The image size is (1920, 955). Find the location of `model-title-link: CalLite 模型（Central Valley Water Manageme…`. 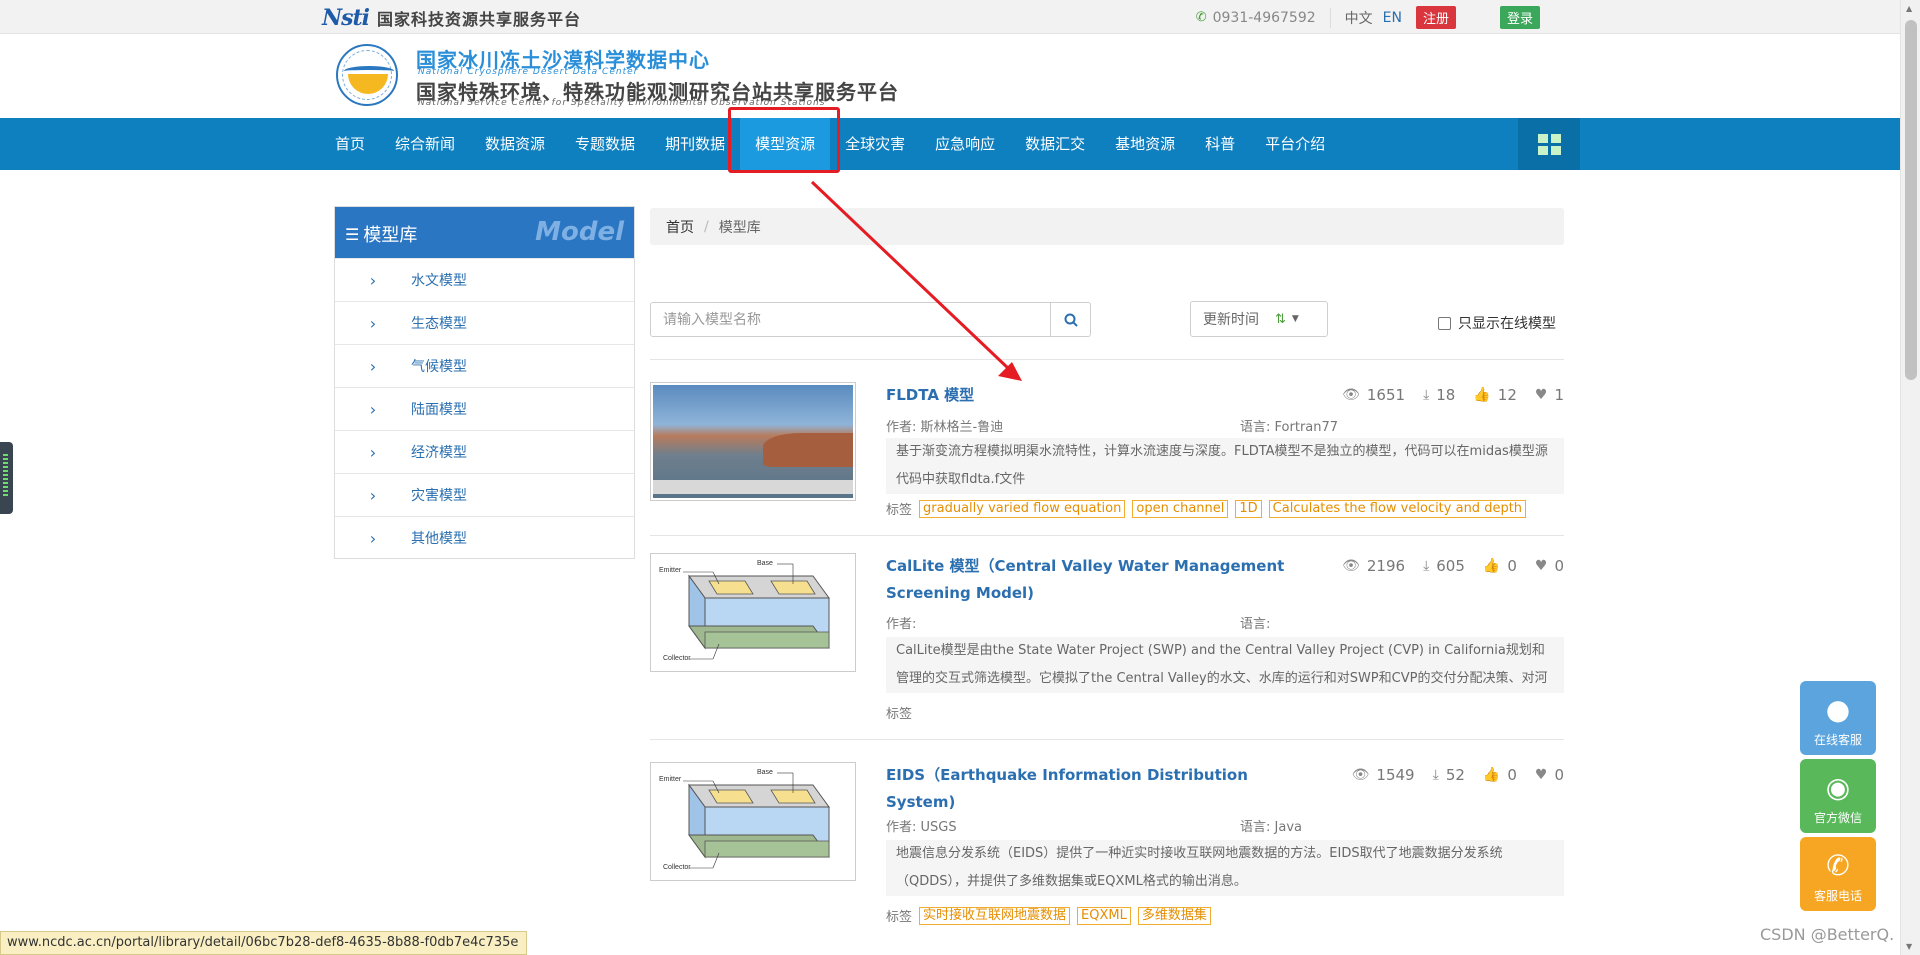

model-title-link: CalLite 模型（Central Valley Water Manageme… is located at coordinates (1086, 580).